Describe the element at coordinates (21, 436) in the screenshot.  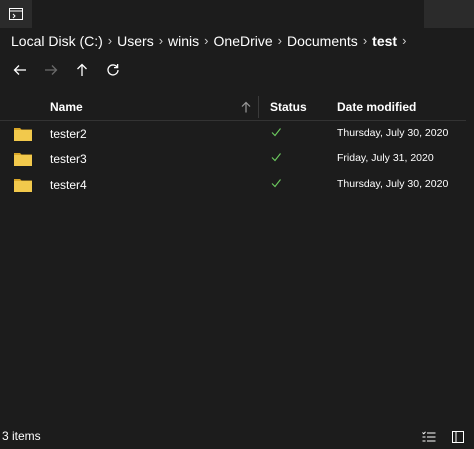
I see `item-count: 3 items` at that location.